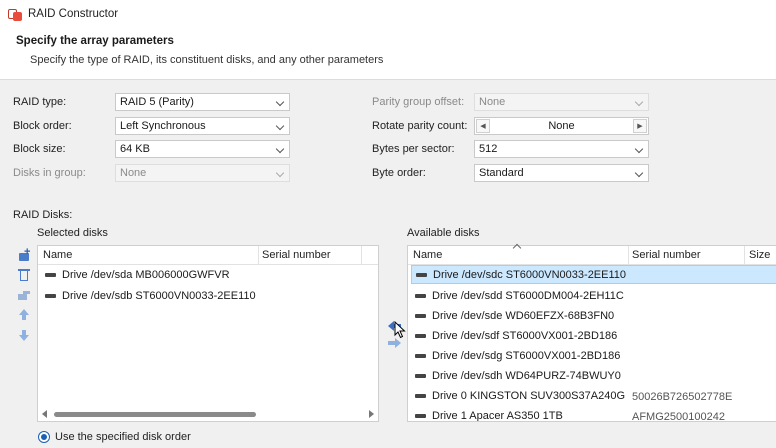  I want to click on block-size-value: 64 KB, so click(135, 149).